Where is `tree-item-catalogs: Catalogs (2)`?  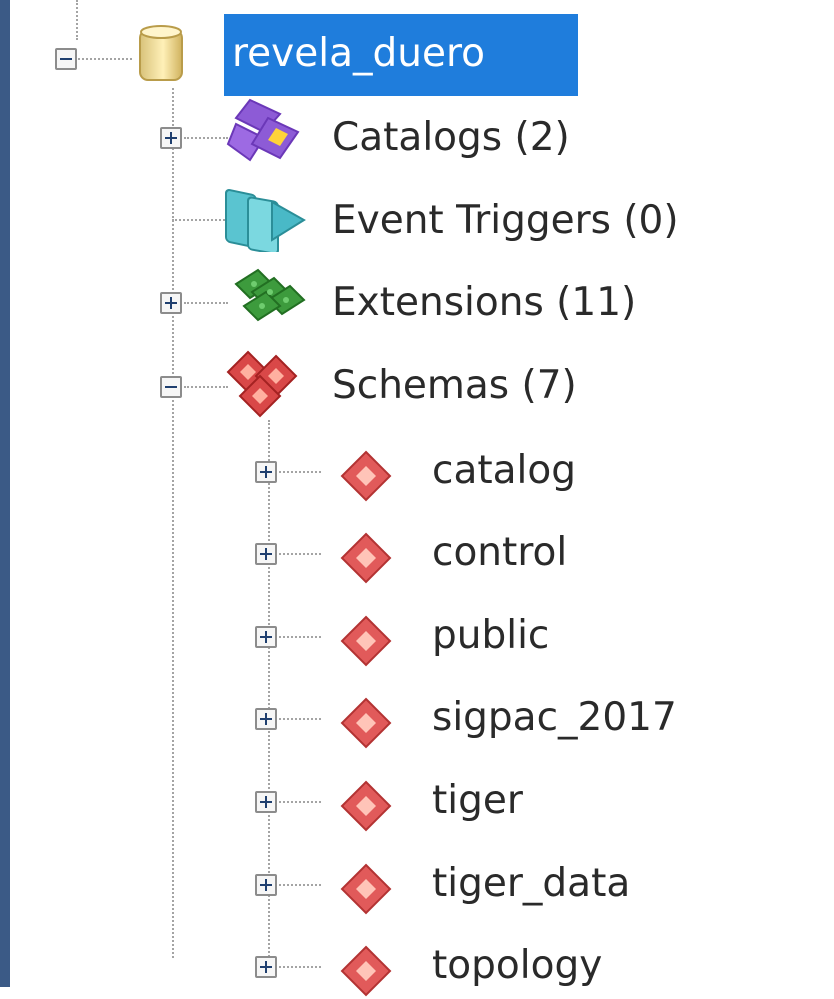 tree-item-catalogs: Catalogs (2) is located at coordinates (451, 138).